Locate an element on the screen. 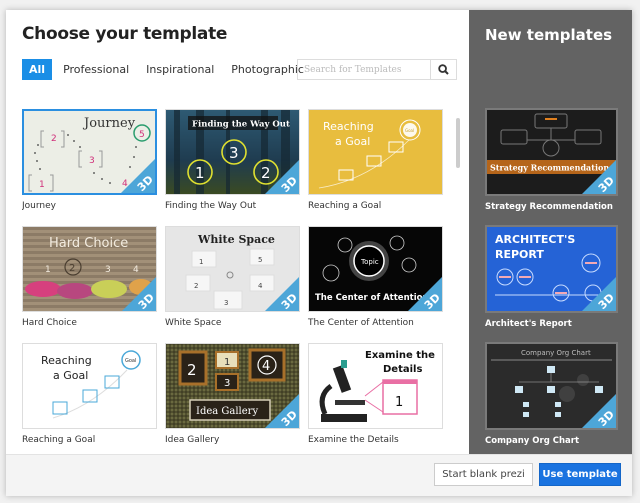 This screenshot has width=640, height=503. svg-text: Examine the is located at coordinates (400, 355).